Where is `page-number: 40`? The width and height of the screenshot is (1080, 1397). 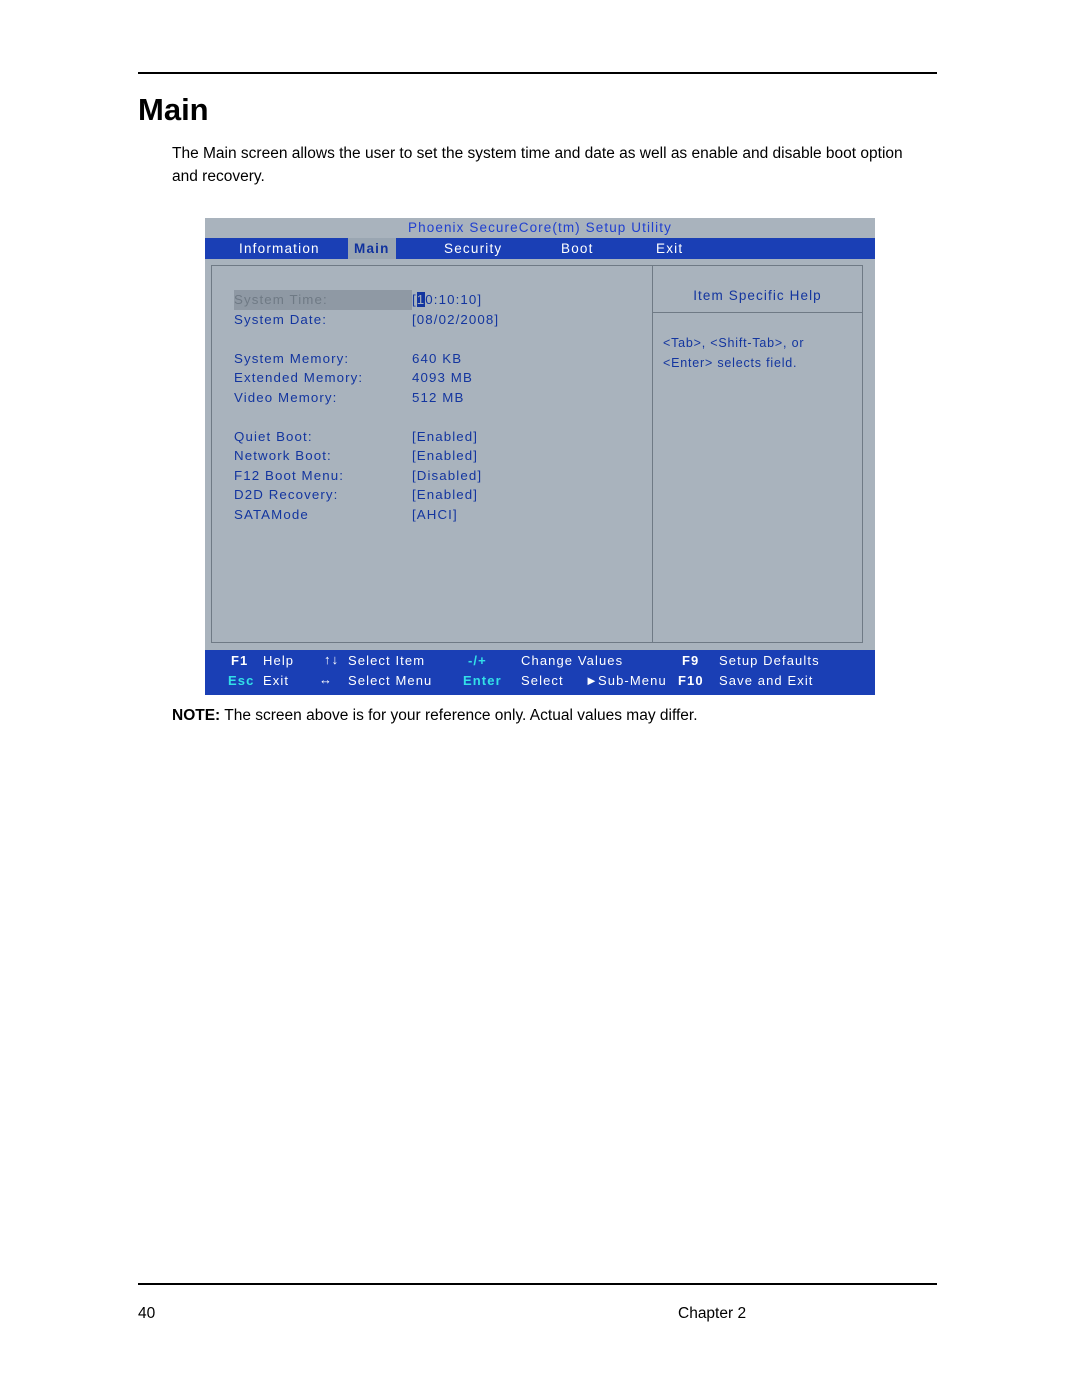
page-number: 40 is located at coordinates (147, 1313).